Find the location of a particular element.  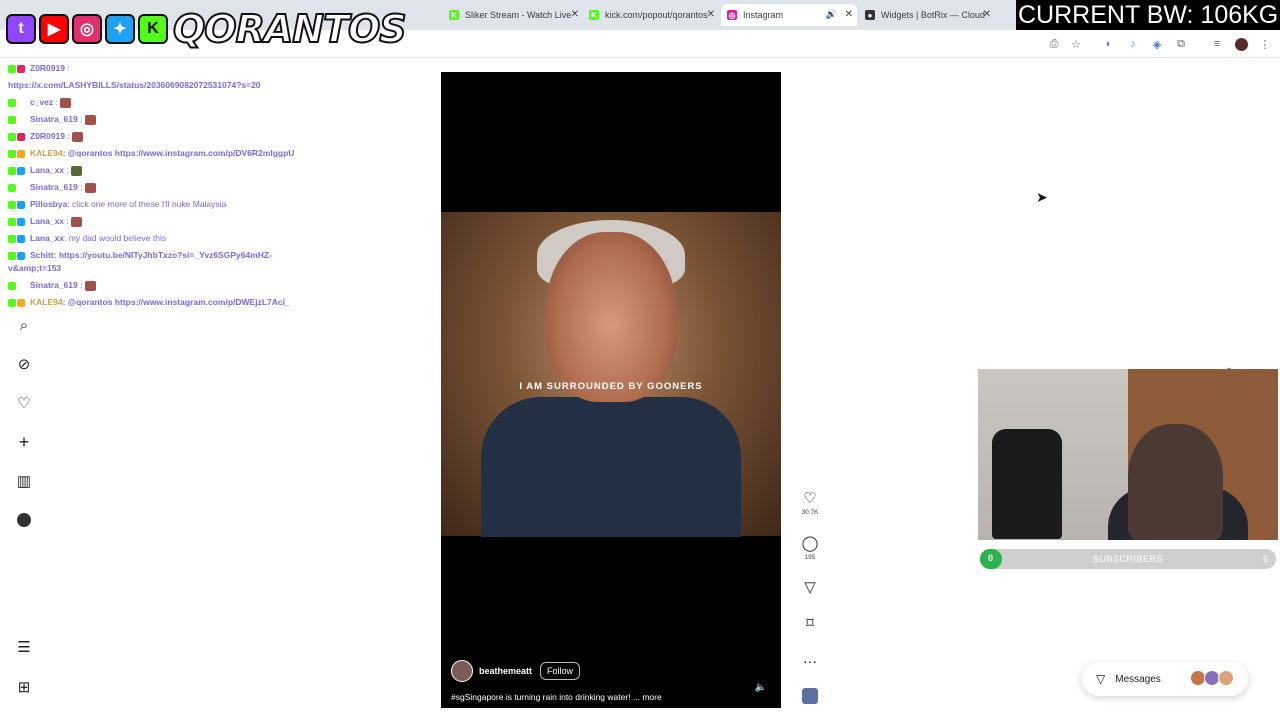

chat-username: Pillosbya is located at coordinates (49, 204).